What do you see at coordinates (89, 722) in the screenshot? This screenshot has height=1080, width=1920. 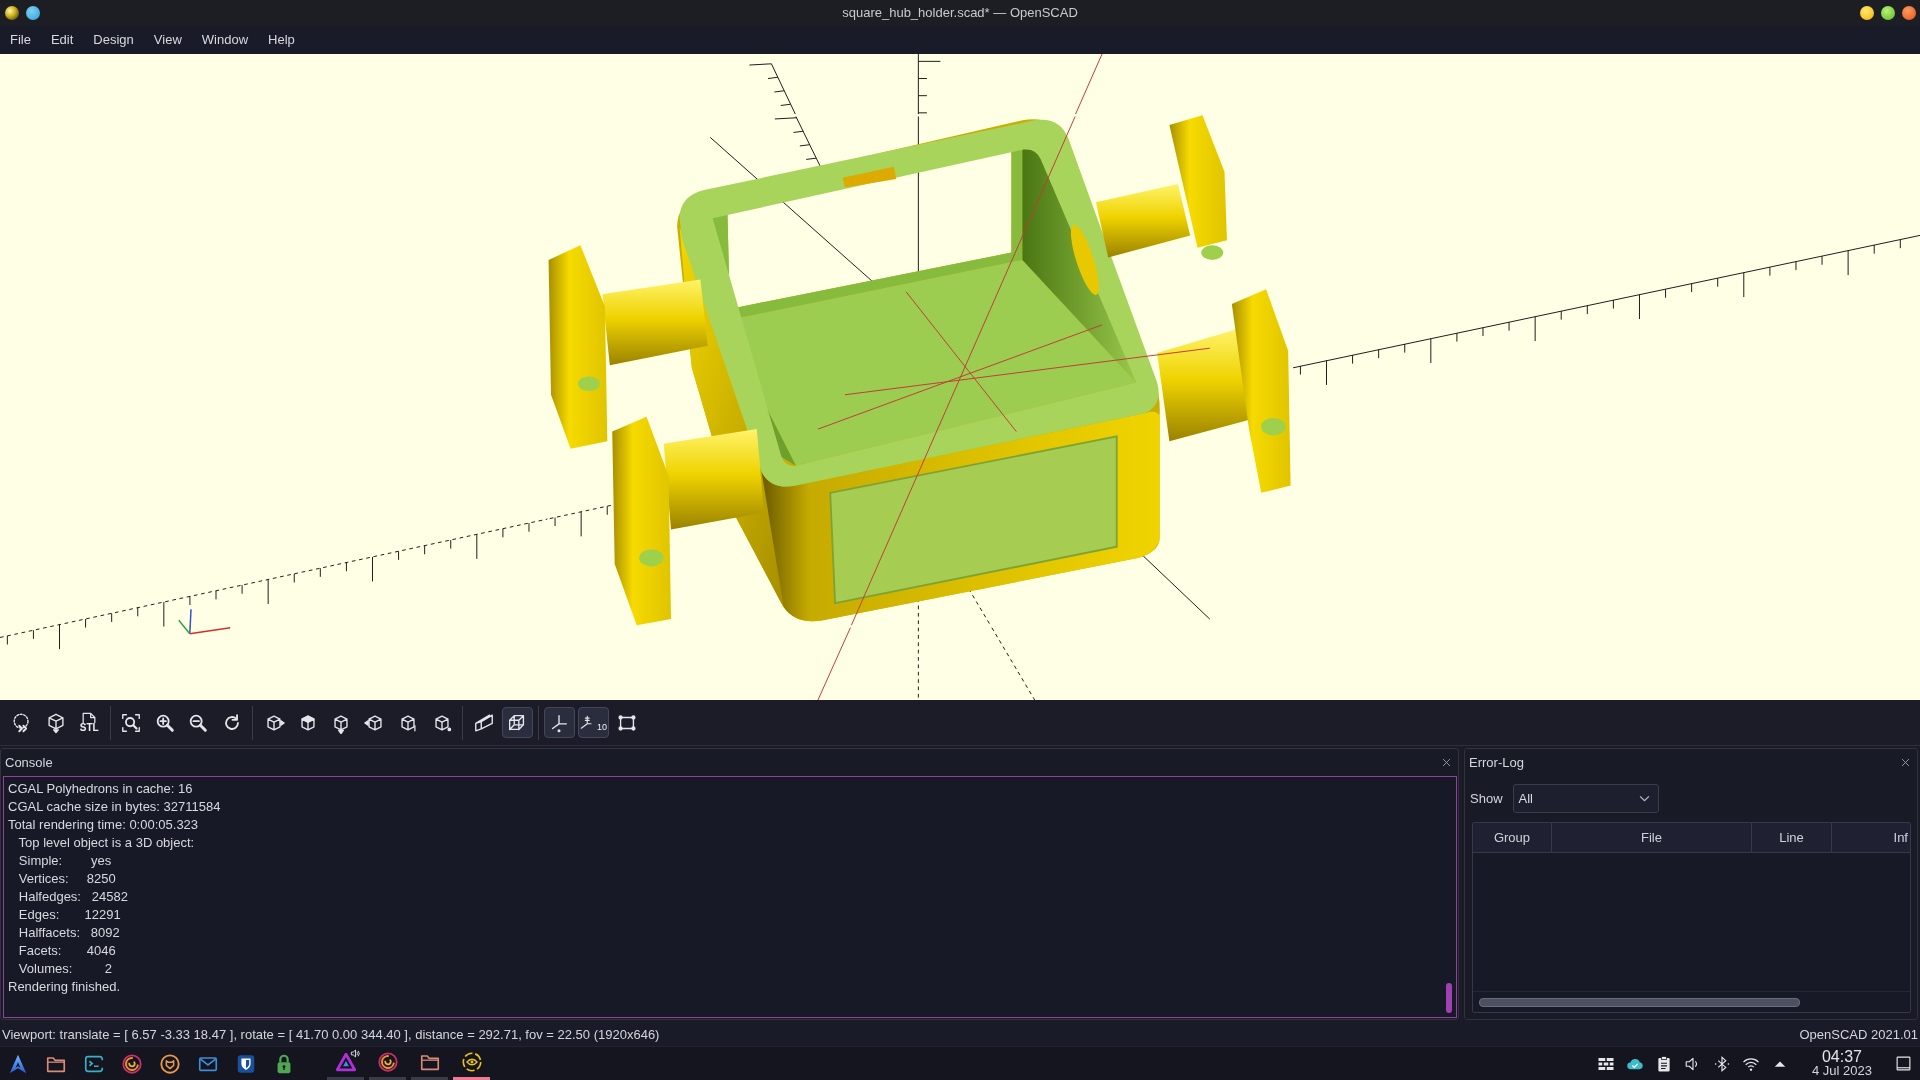 I see `toolbar-button: STL` at bounding box center [89, 722].